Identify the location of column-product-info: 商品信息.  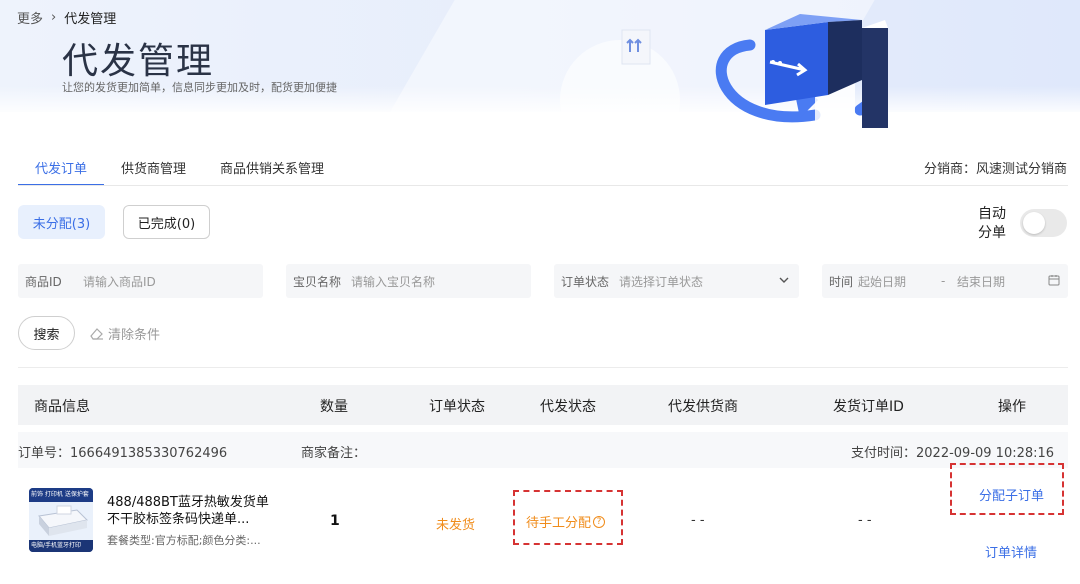
(62, 407).